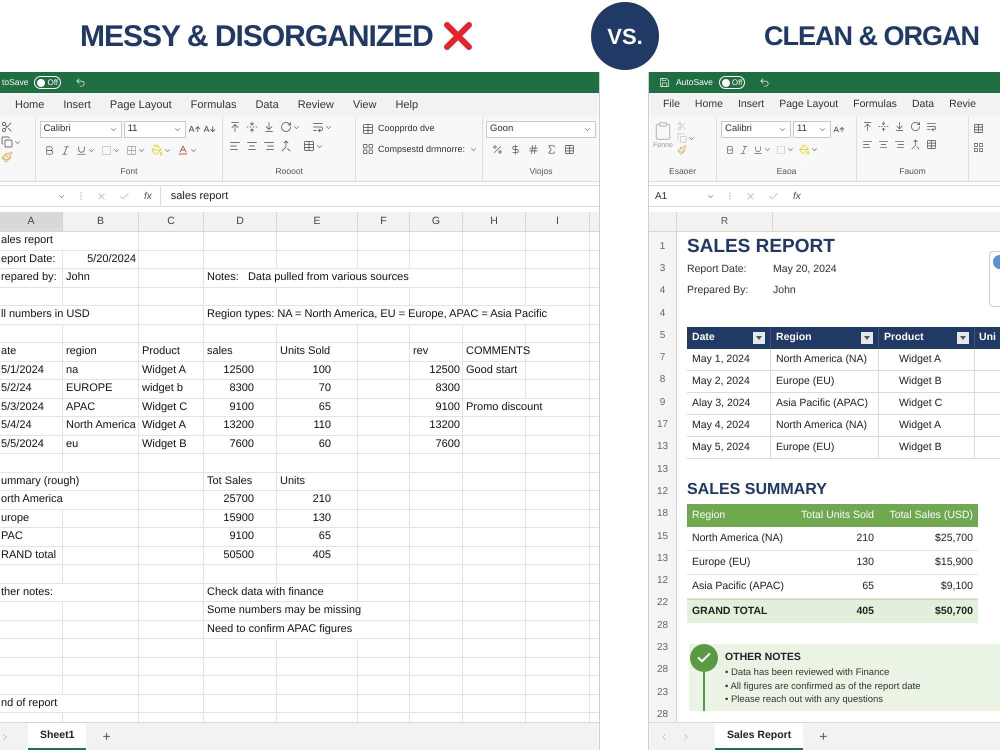  I want to click on save-icon, so click(664, 82).